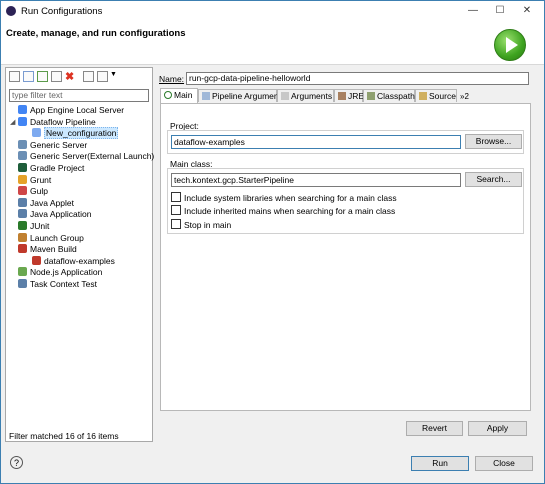 The image size is (545, 484). I want to click on launch-group-icon, so click(22, 237).